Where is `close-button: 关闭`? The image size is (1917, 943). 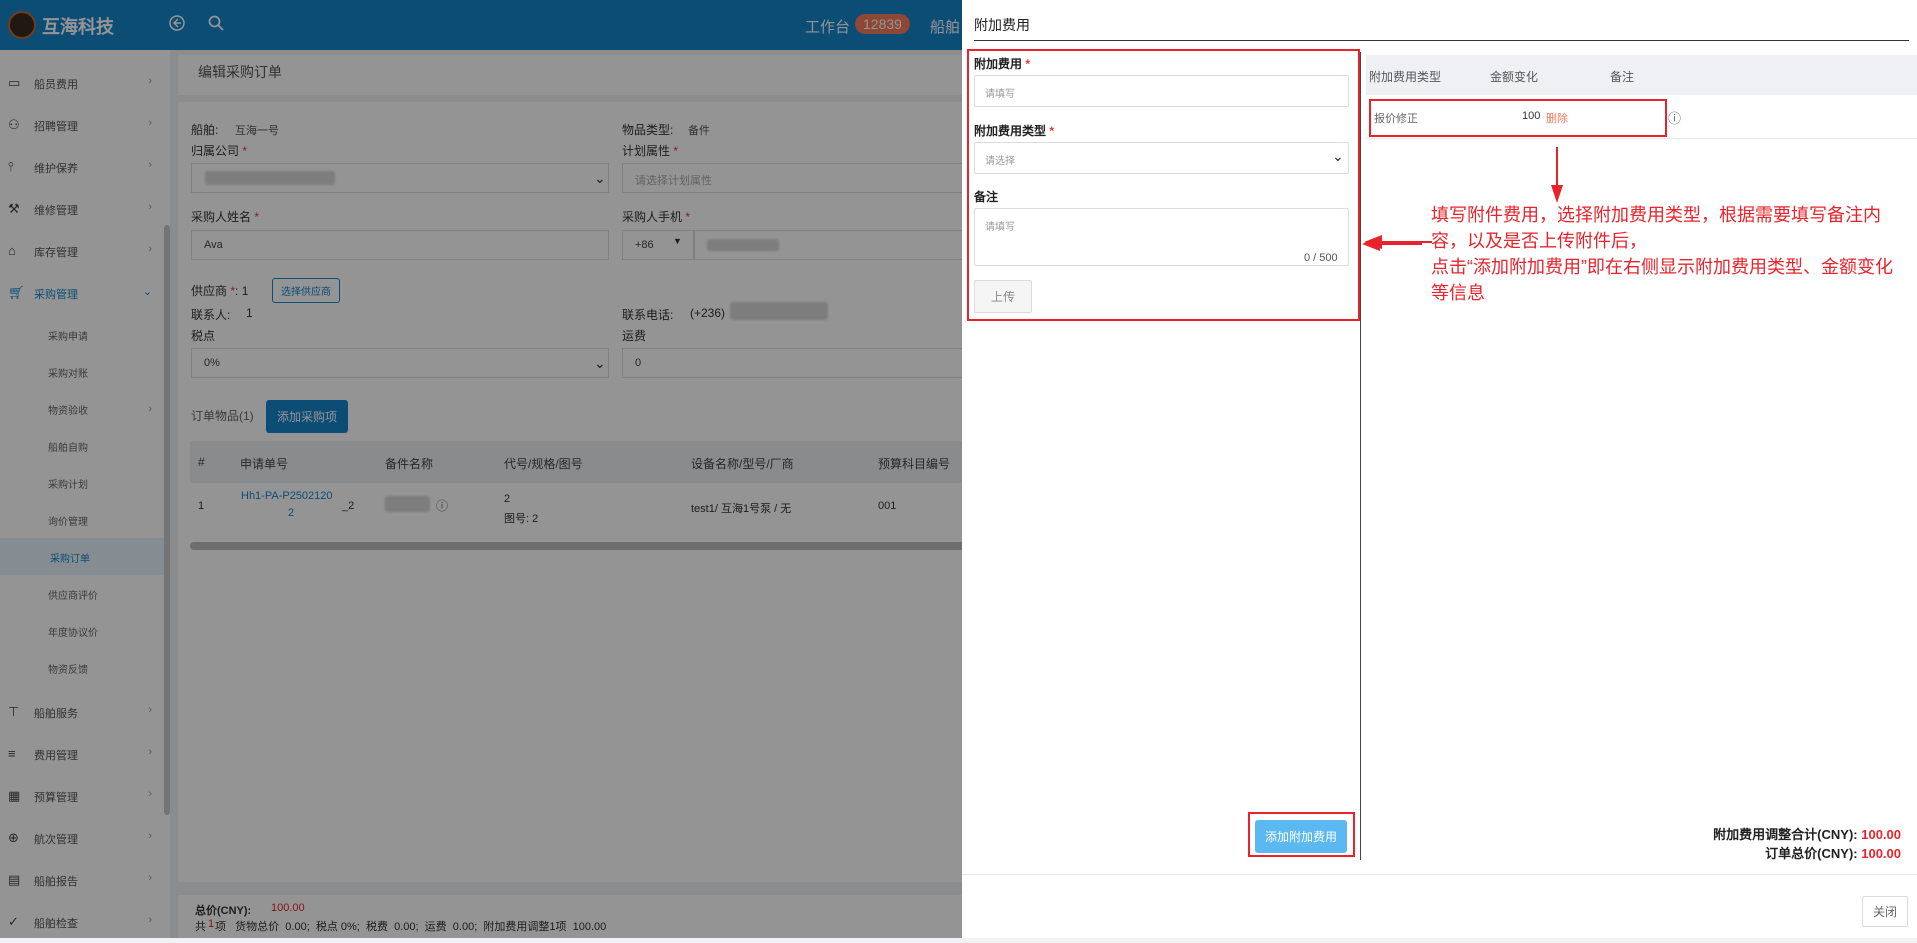
close-button: 关闭 is located at coordinates (1885, 911).